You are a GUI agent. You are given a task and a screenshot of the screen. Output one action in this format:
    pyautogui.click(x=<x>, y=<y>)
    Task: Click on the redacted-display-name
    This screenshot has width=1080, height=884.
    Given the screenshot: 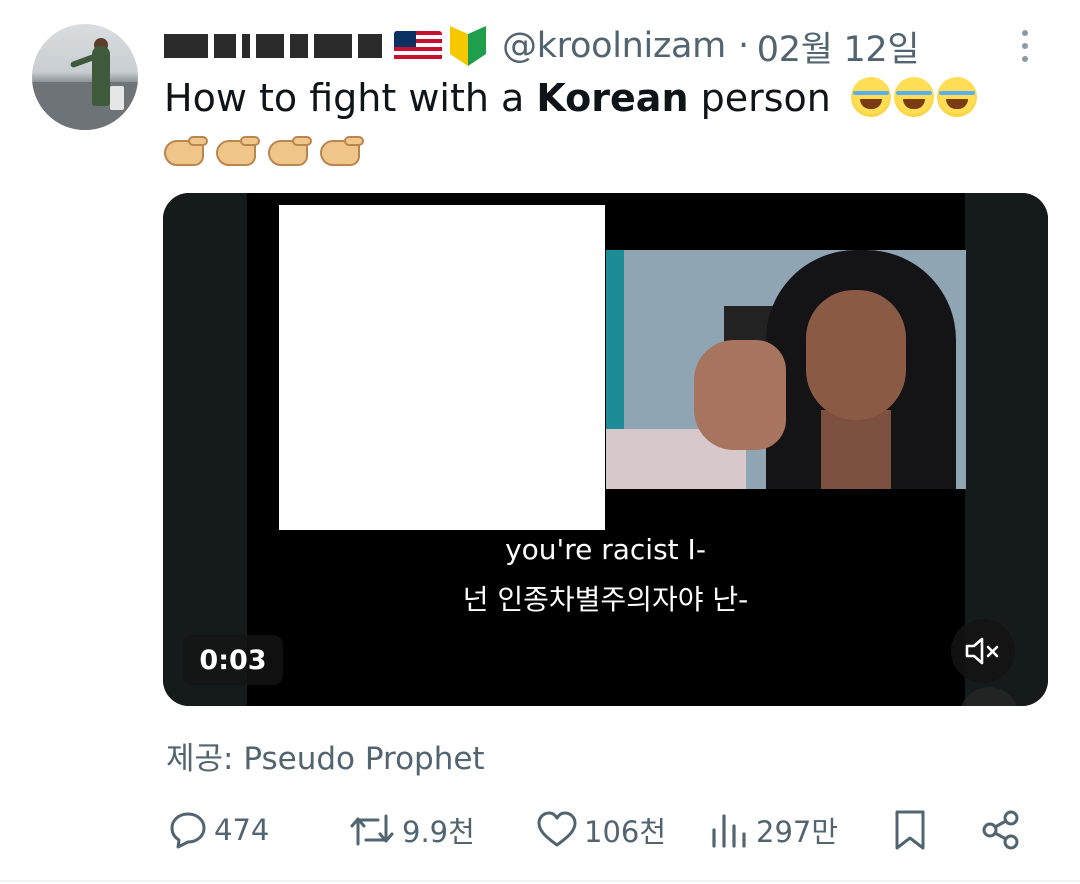 What is the action you would take?
    pyautogui.click(x=273, y=46)
    